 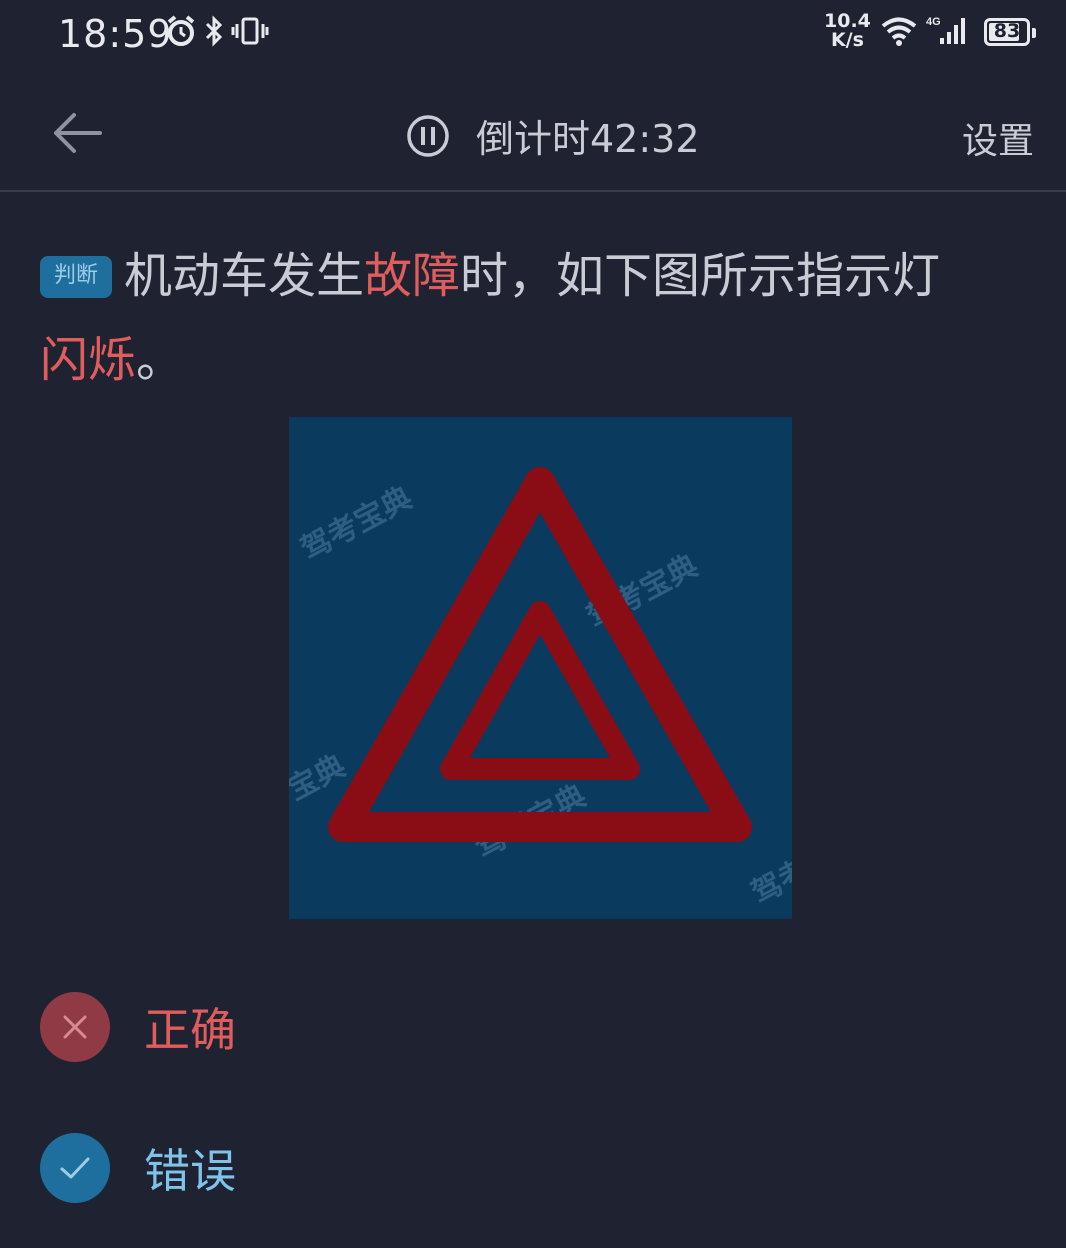 I want to click on status-time: 18:59, so click(x=115, y=34).